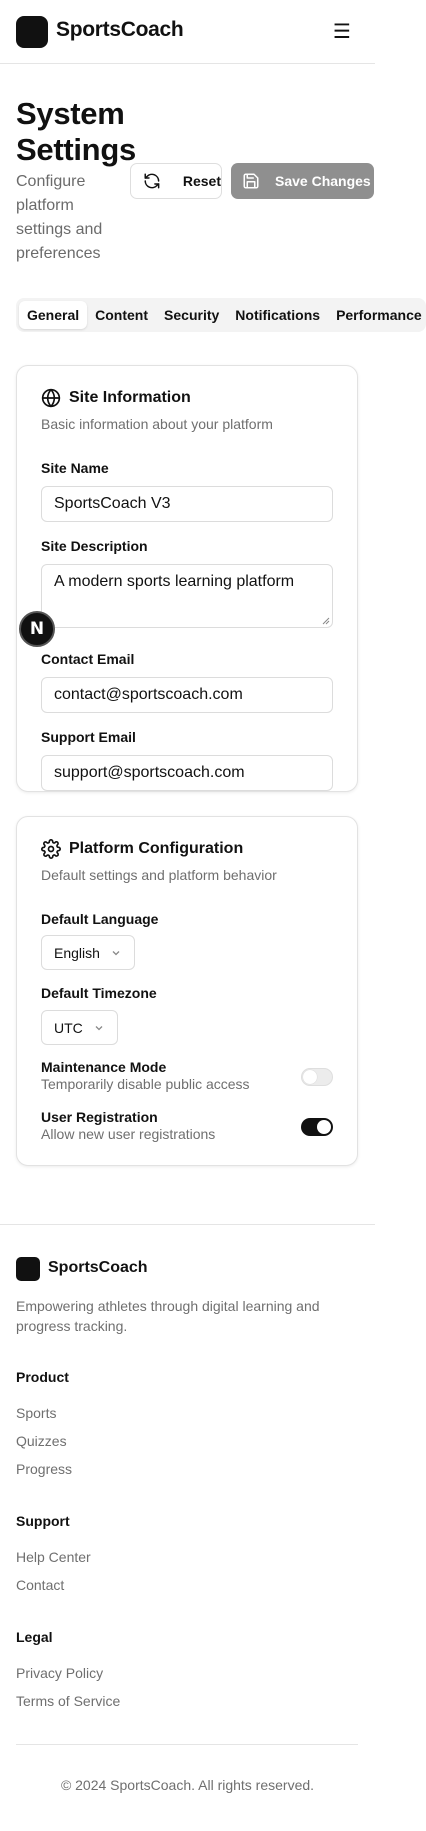  Describe the element at coordinates (130, 397) in the screenshot. I see `site-information-title: Site Information` at that location.